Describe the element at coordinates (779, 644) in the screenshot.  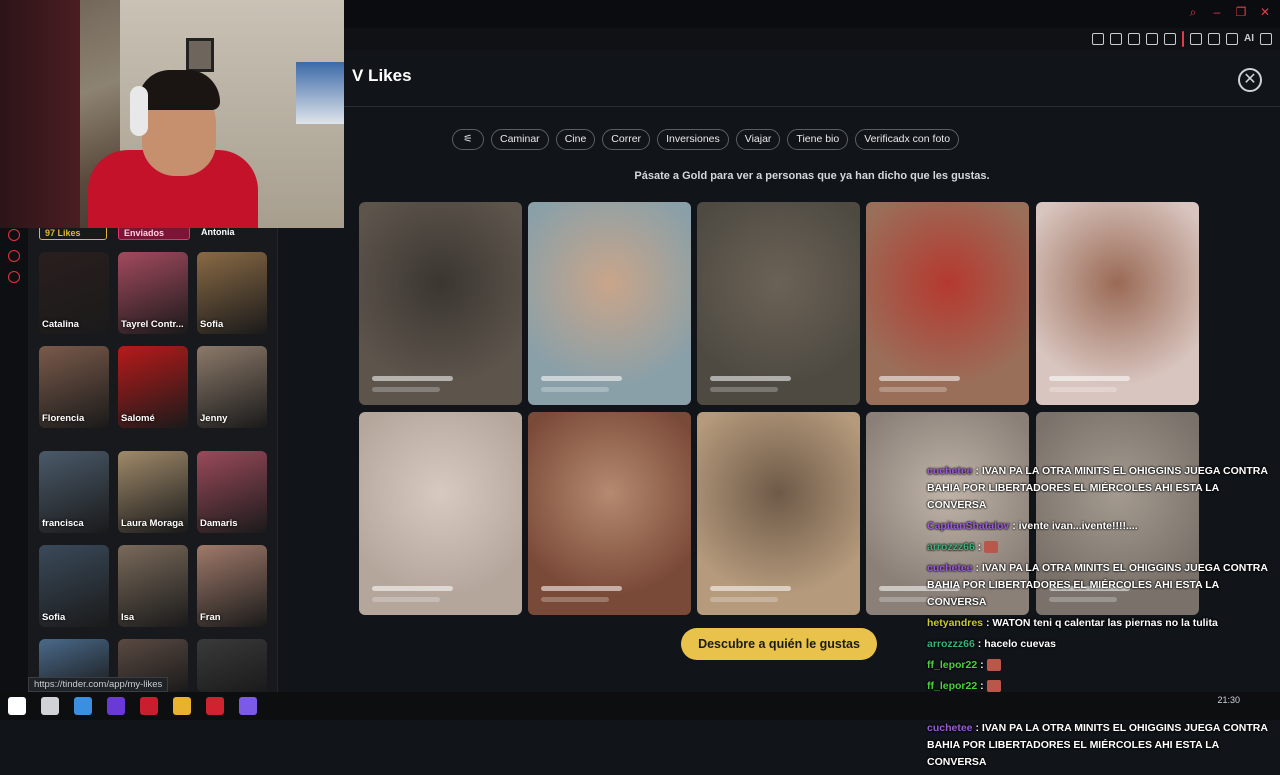
I see `discover-button: Descubre a quién le gustas` at that location.